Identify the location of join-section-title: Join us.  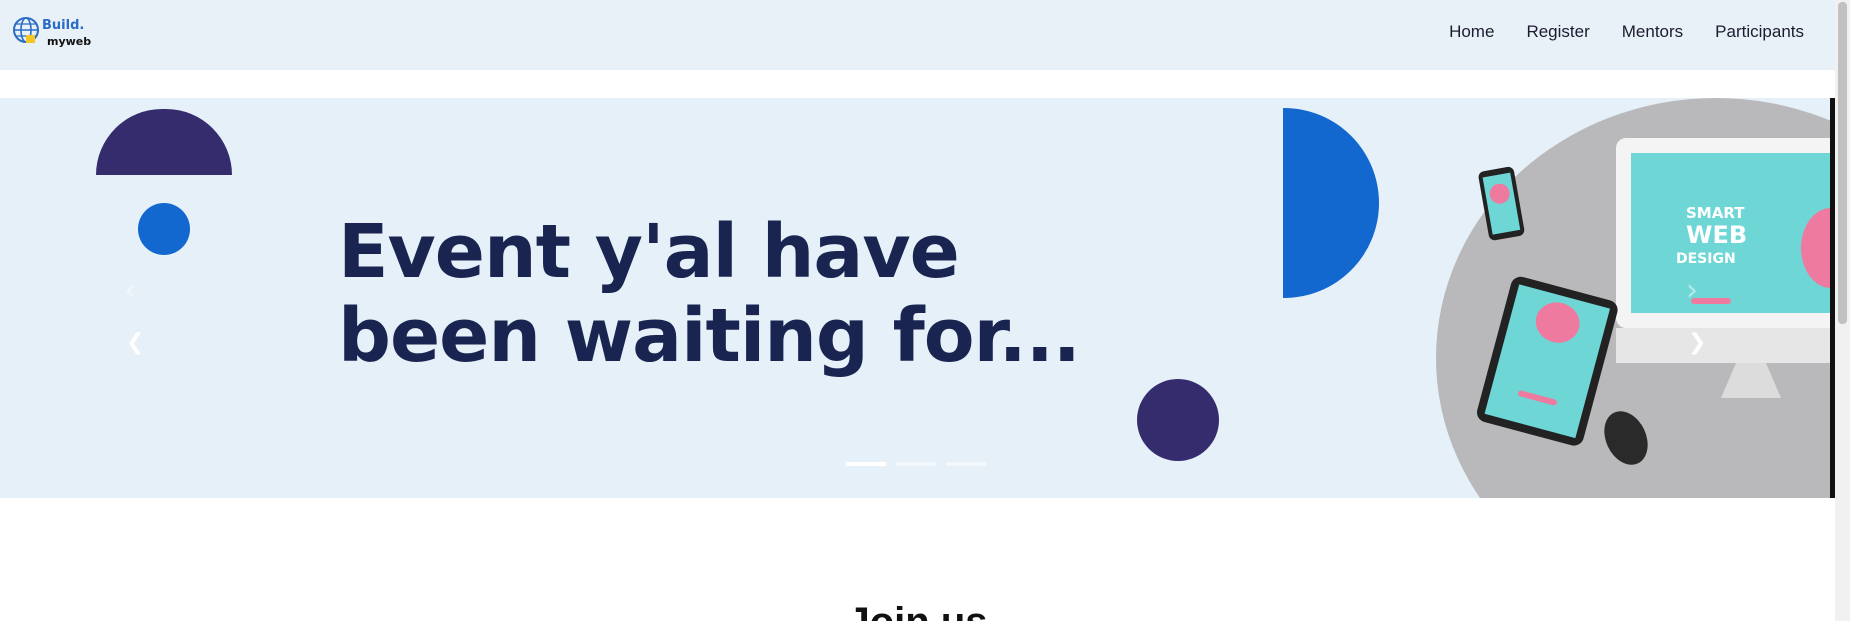
(917, 610).